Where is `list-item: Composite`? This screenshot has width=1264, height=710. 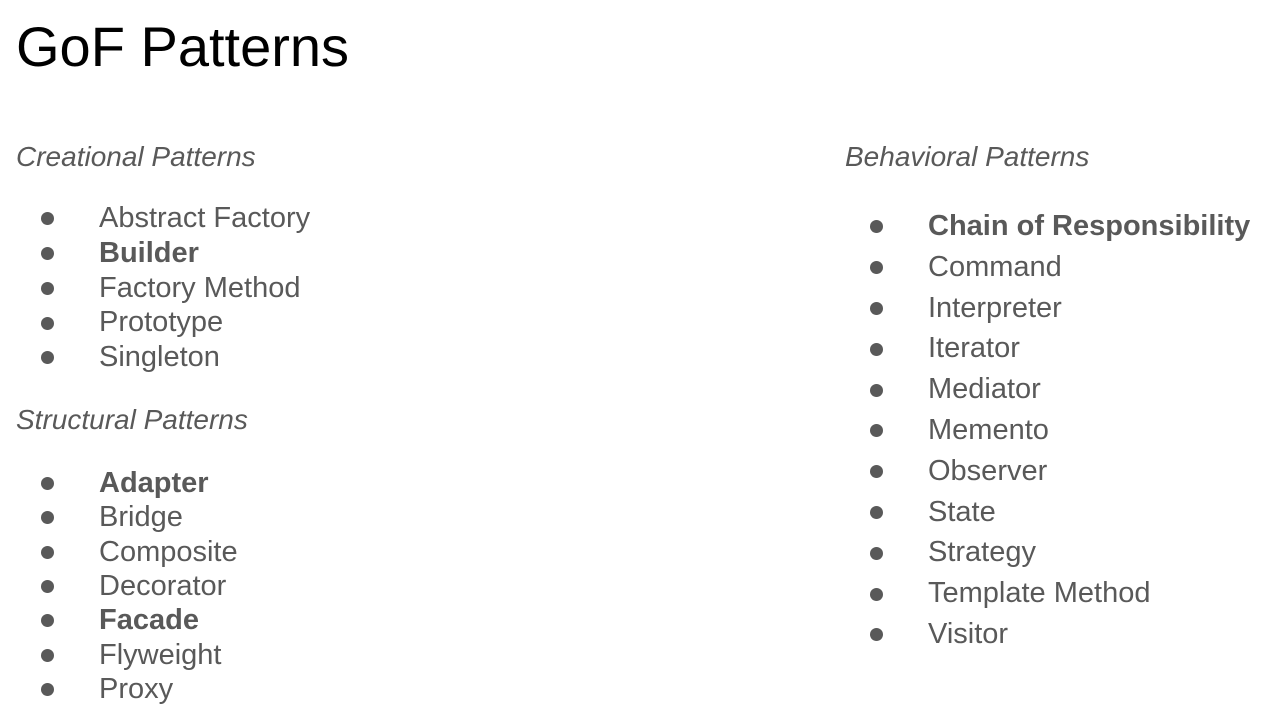
list-item: Composite is located at coordinates (139, 552).